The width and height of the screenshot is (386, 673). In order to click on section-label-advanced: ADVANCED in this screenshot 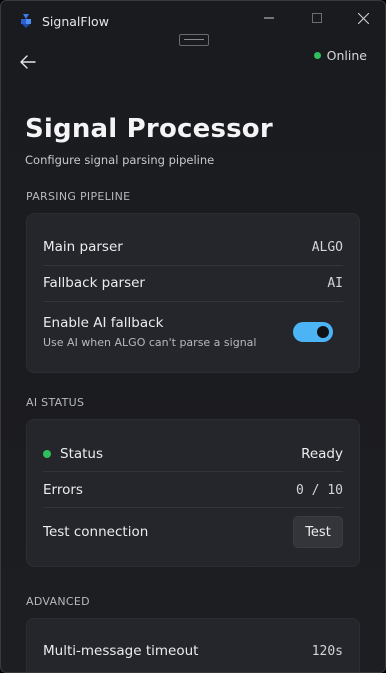, I will do `click(58, 601)`.